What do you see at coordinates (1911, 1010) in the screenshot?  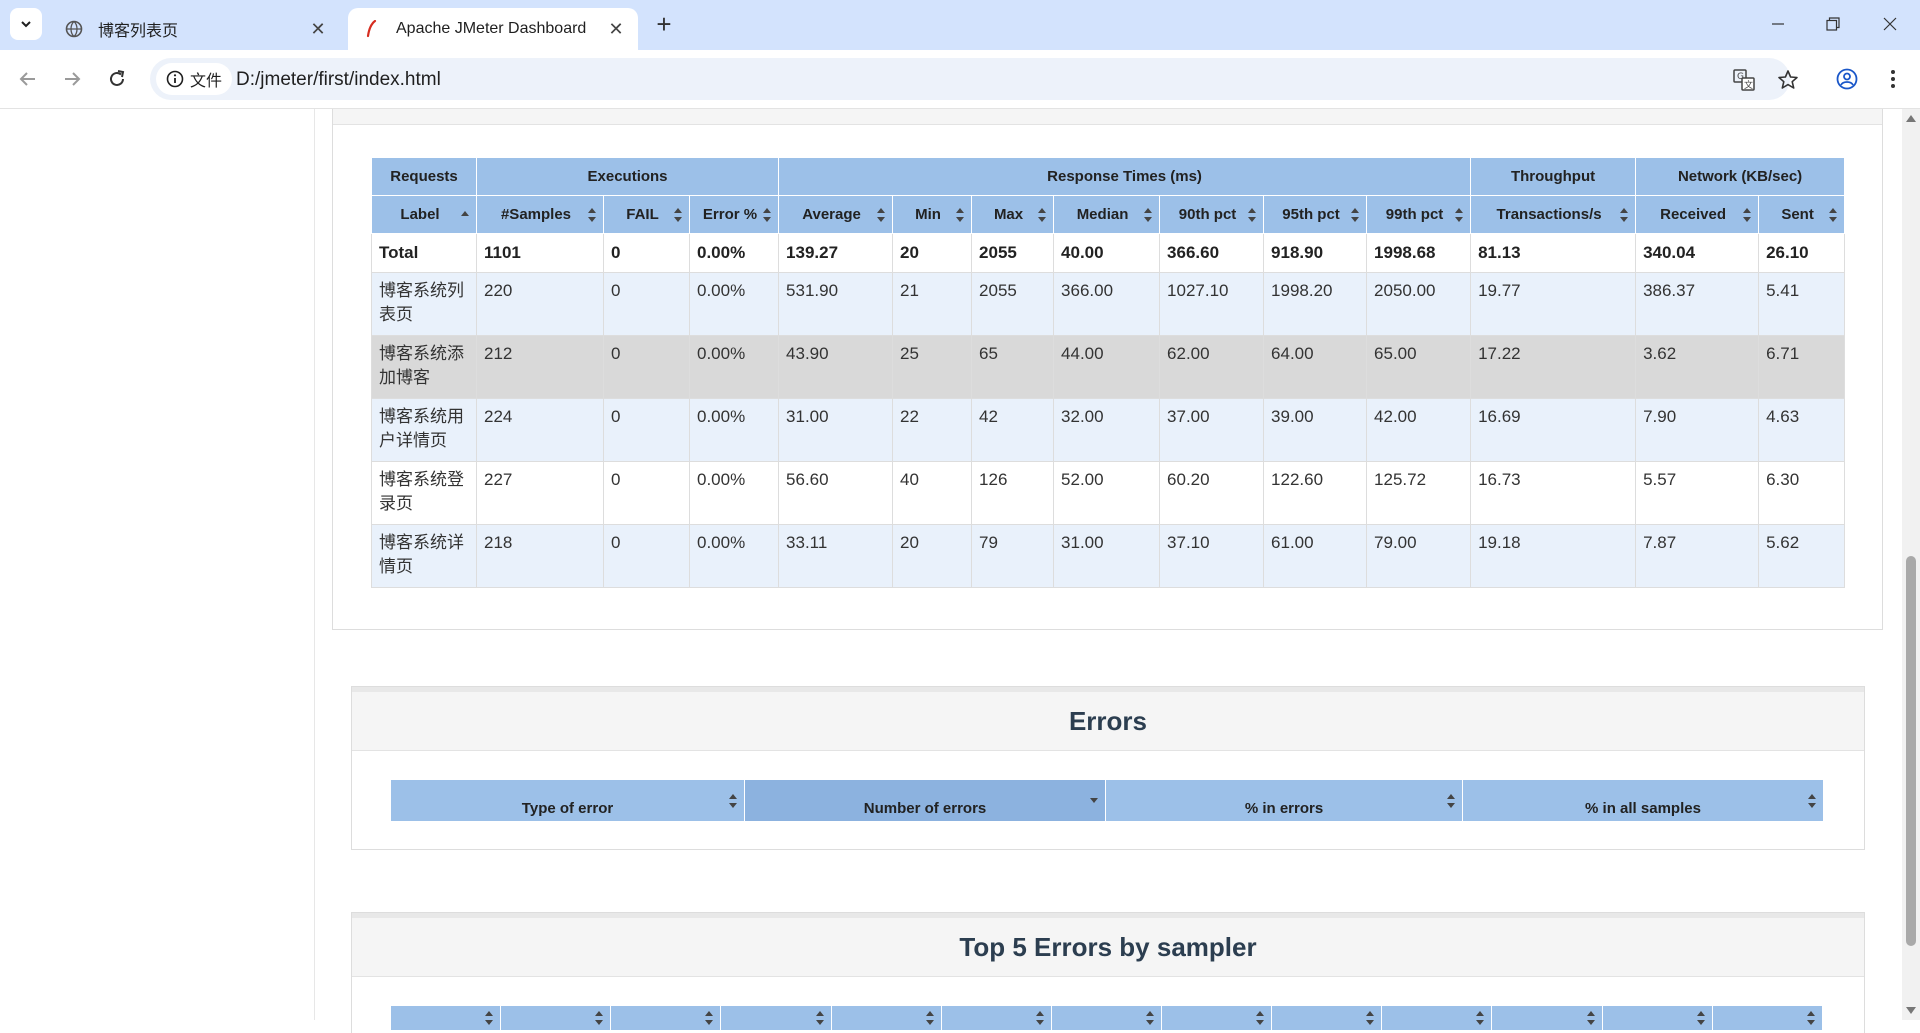 I see `scroll-down-icon` at bounding box center [1911, 1010].